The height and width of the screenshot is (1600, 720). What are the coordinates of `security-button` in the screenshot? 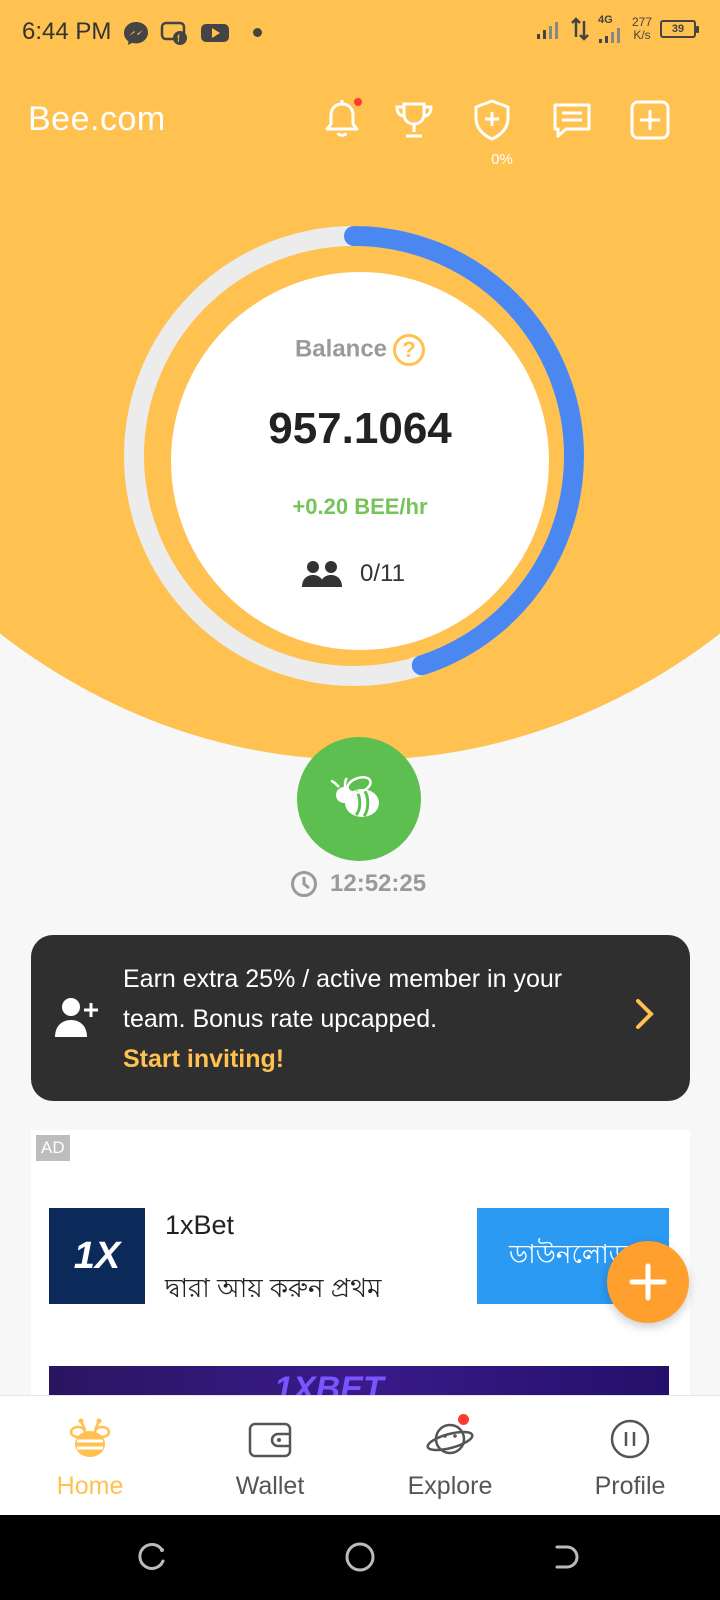 It's located at (492, 120).